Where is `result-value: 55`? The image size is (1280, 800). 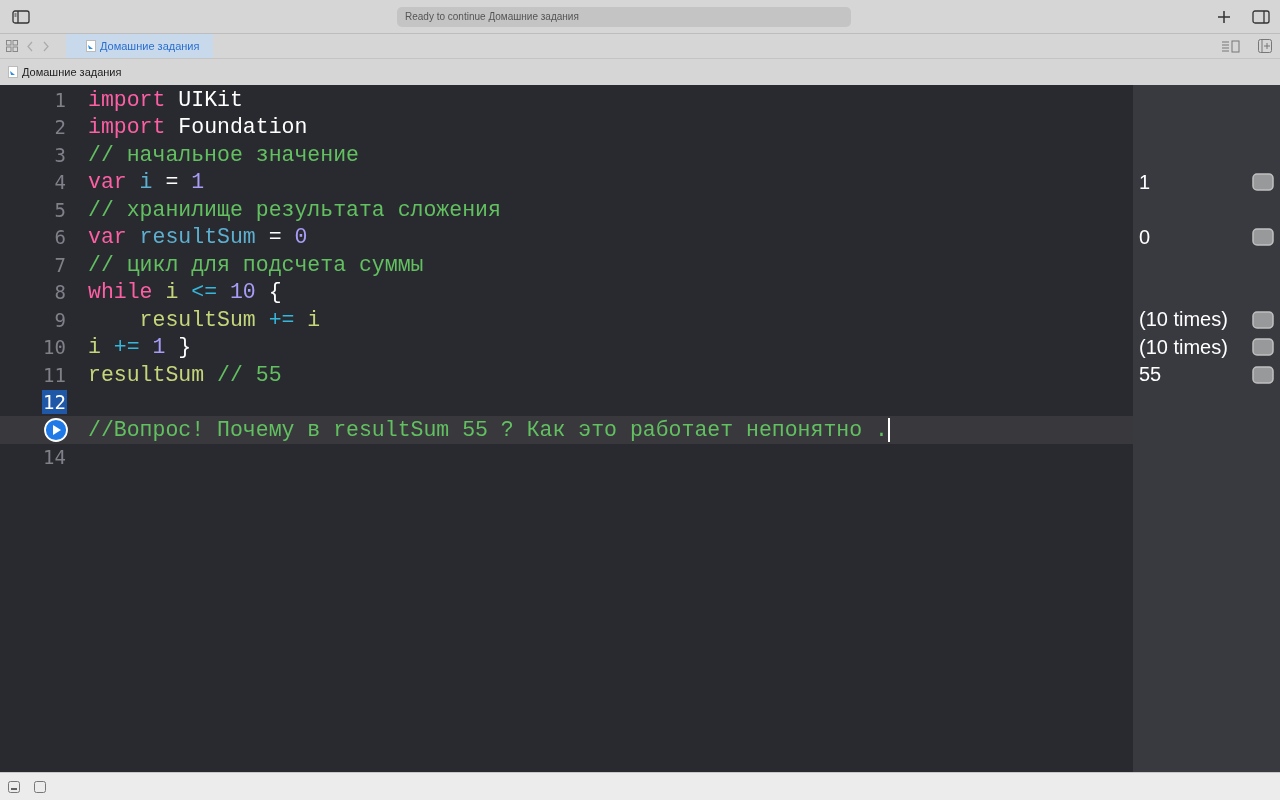
result-value: 55 is located at coordinates (1151, 375).